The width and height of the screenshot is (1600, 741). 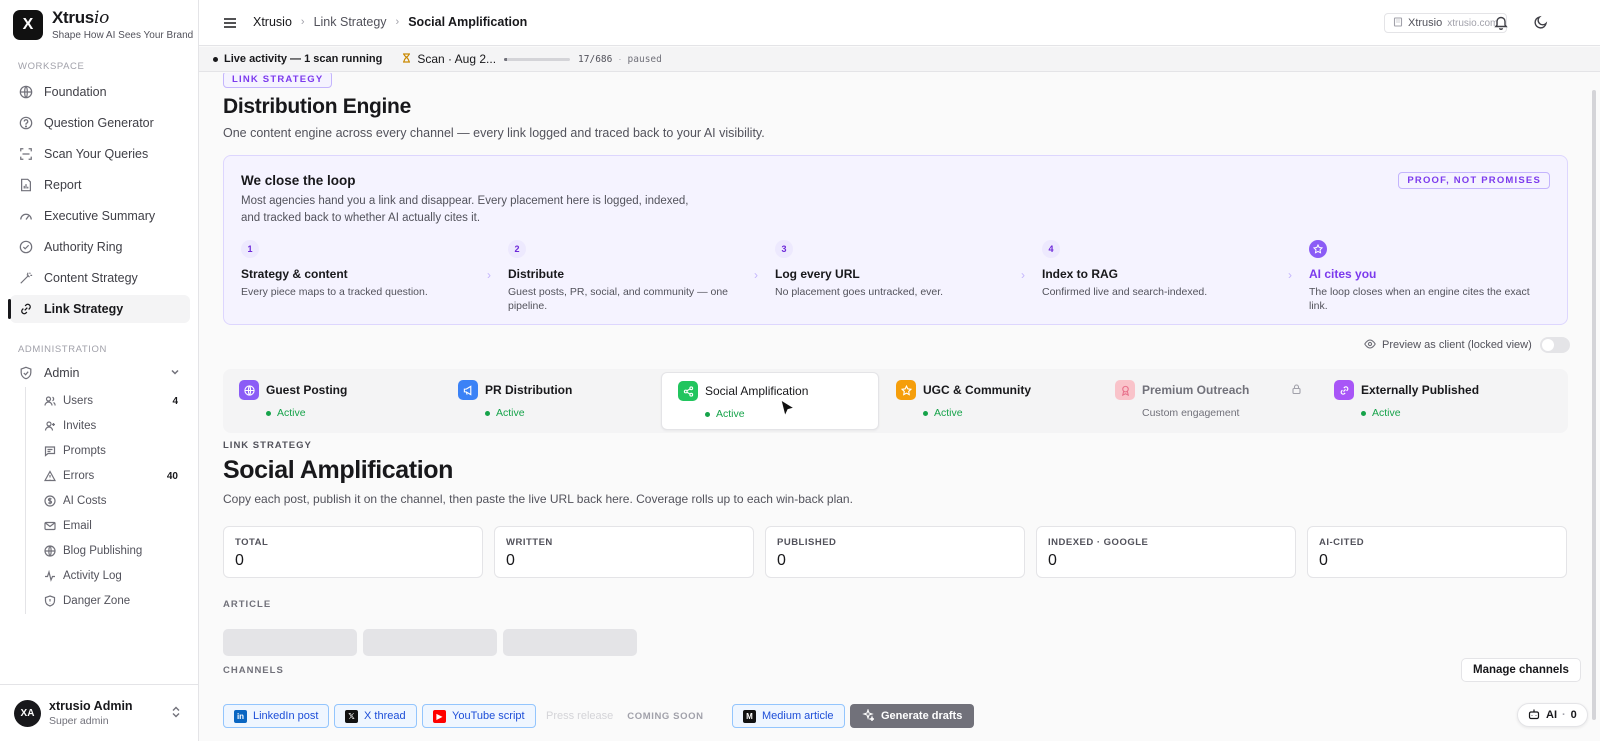 I want to click on live-activity-text: Live activity — 1 scan running, so click(x=303, y=59).